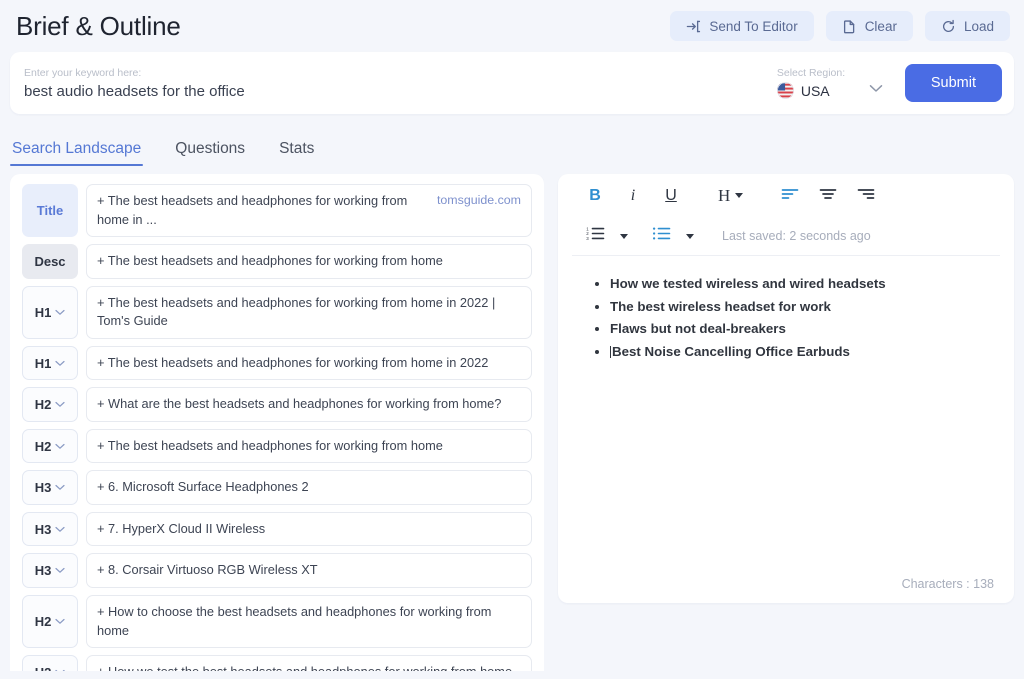  I want to click on character-count: Characters : 138, so click(947, 584).